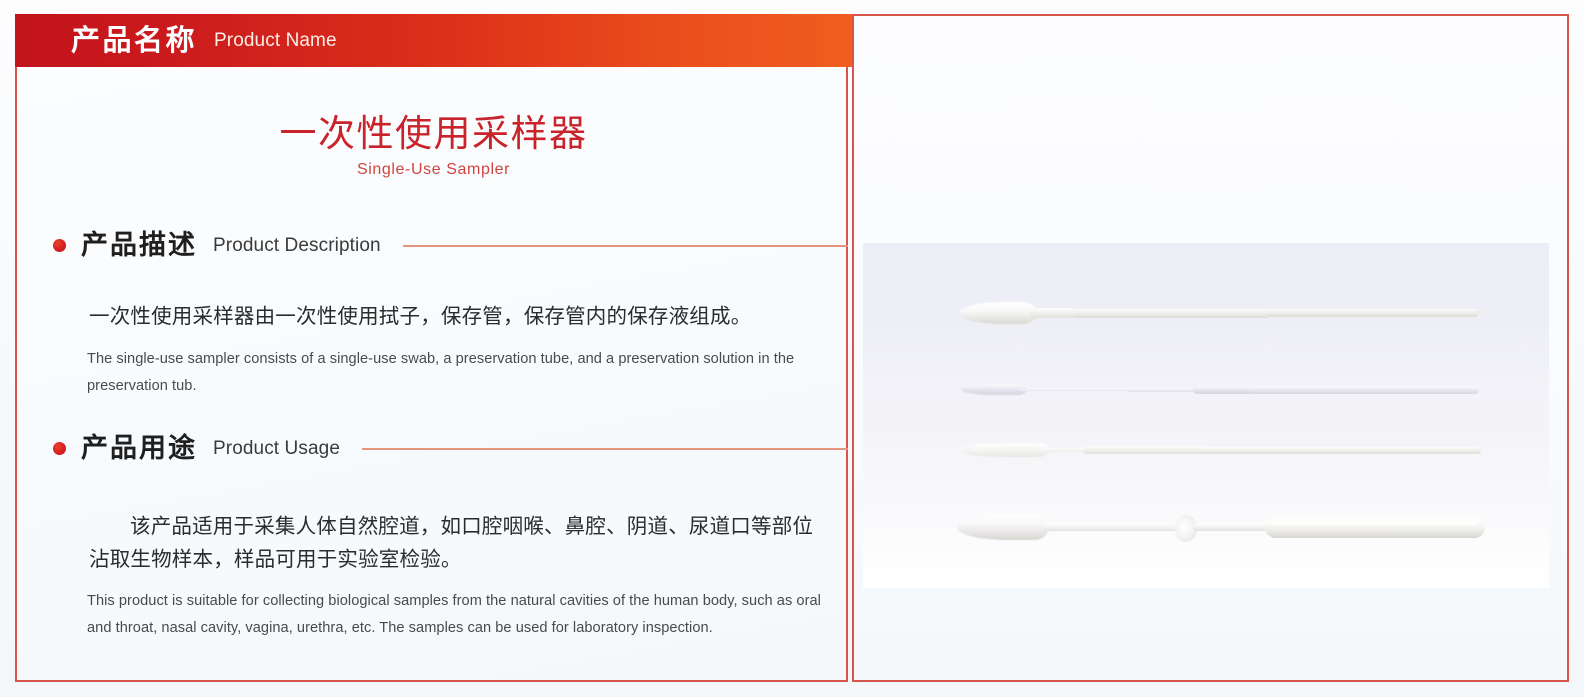 The height and width of the screenshot is (697, 1584). I want to click on product-image-thin-shaft-swab, so click(1220, 390).